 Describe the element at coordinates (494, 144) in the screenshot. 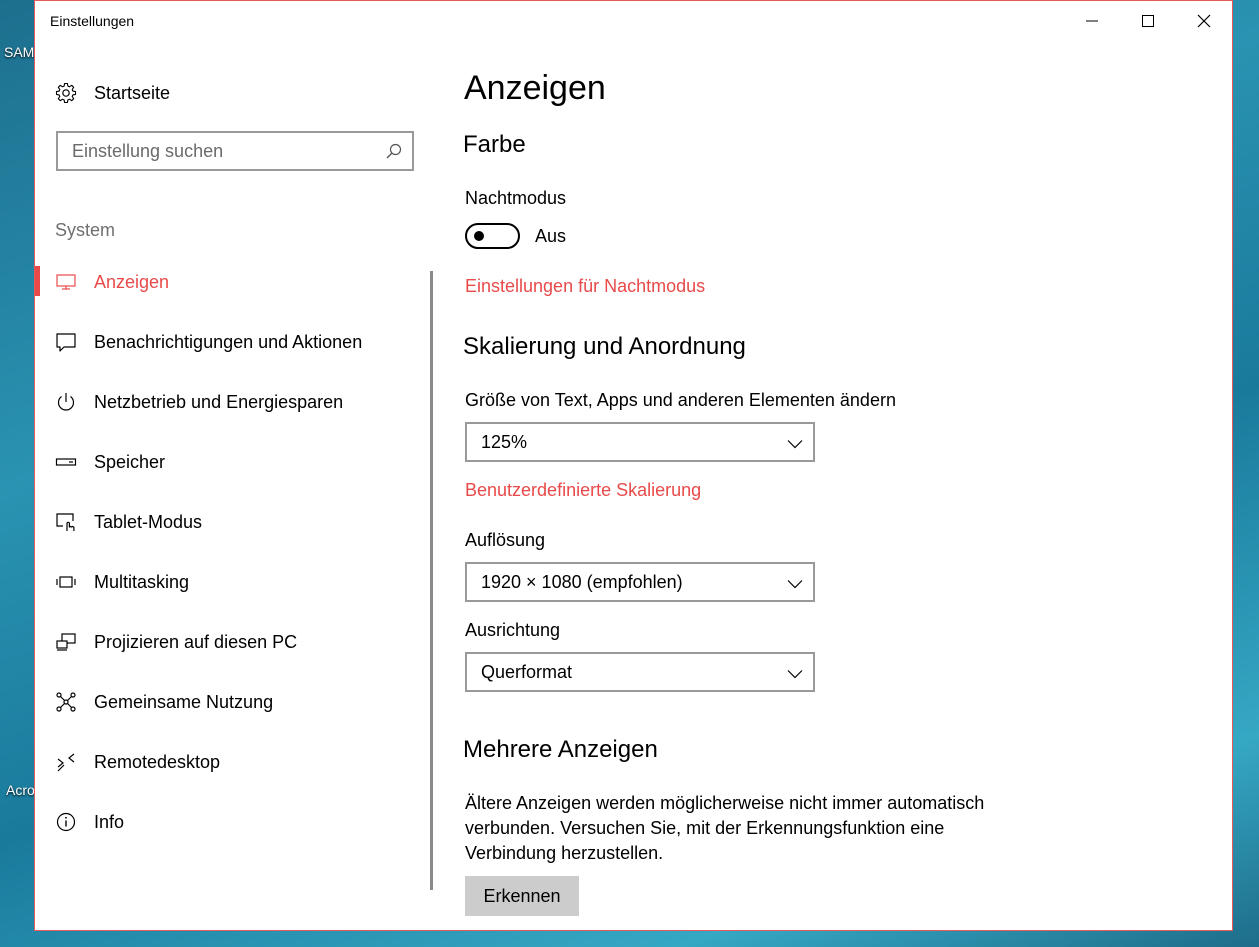

I see `color-section-heading: Farbe` at that location.